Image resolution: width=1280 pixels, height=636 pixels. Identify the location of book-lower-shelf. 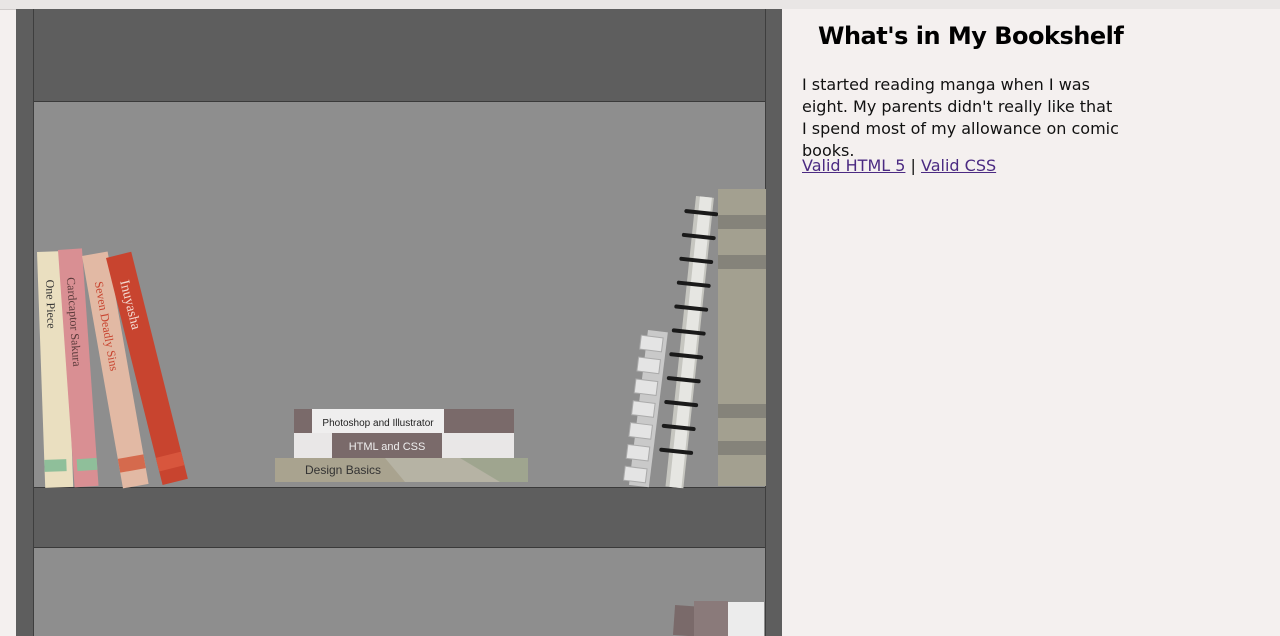
(718, 618).